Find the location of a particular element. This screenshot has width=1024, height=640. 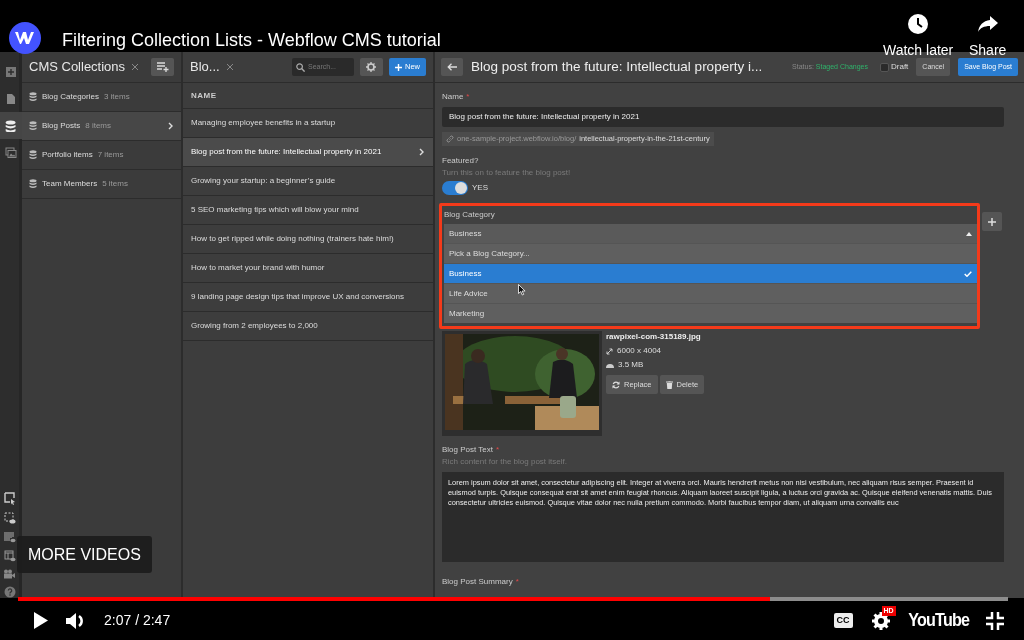

collection-item: Portfolio items 7 items is located at coordinates (101, 155).